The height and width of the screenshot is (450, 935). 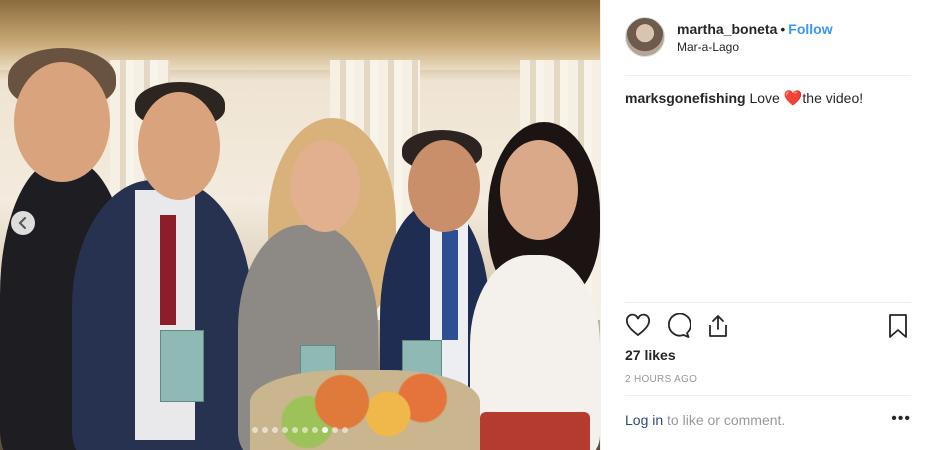 What do you see at coordinates (901, 419) in the screenshot?
I see `more-options-button: •••` at bounding box center [901, 419].